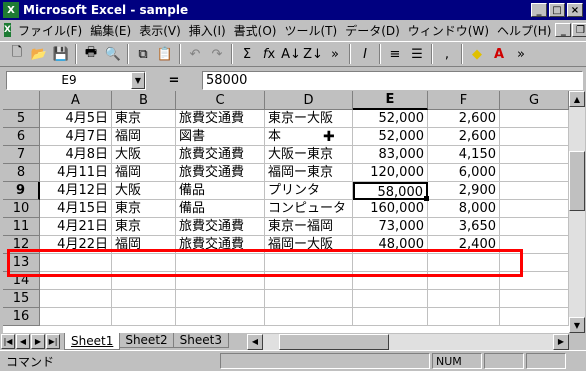  What do you see at coordinates (160, 30) in the screenshot?
I see `menu-view: 表示(V)` at bounding box center [160, 30].